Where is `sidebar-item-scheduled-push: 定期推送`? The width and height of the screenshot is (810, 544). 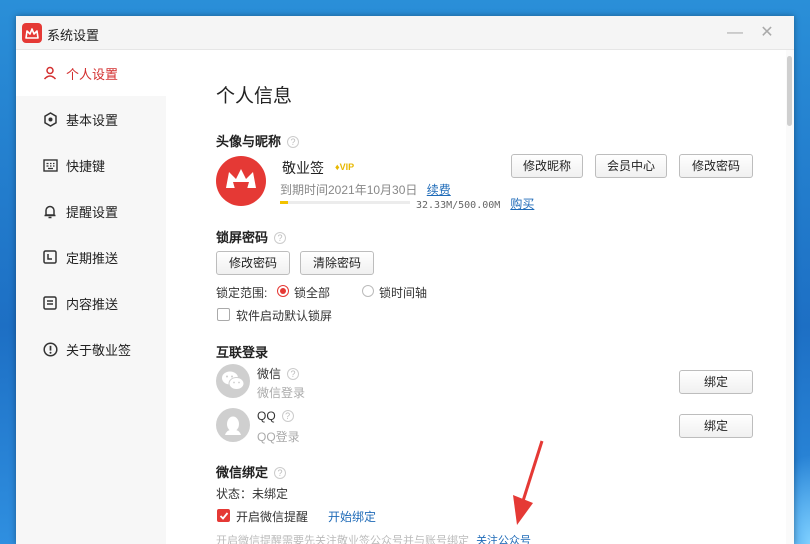 sidebar-item-scheduled-push: 定期推送 is located at coordinates (91, 257).